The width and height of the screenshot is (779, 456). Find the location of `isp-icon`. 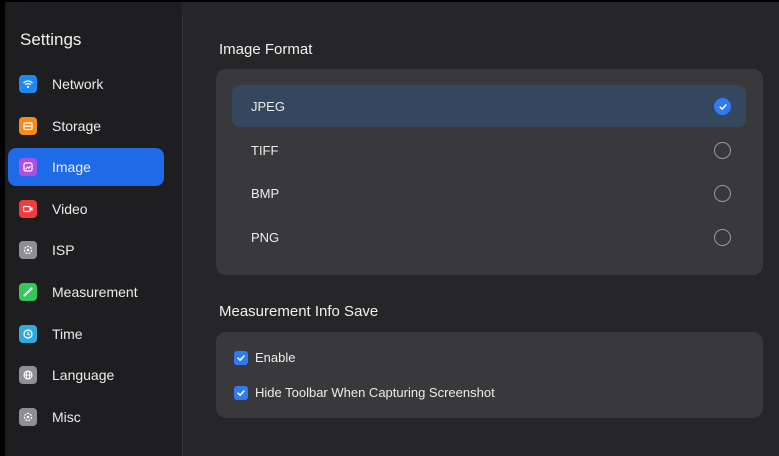

isp-icon is located at coordinates (28, 250).